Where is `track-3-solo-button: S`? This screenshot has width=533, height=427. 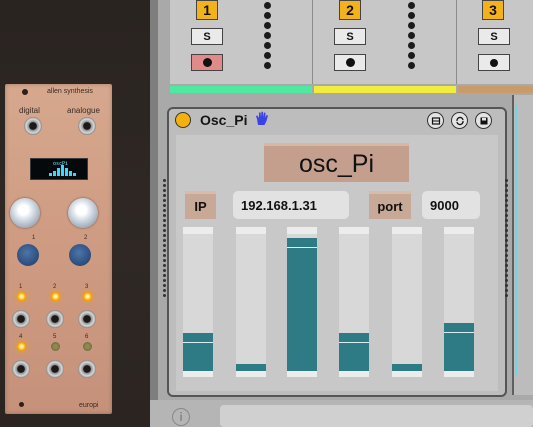 track-3-solo-button: S is located at coordinates (494, 36).